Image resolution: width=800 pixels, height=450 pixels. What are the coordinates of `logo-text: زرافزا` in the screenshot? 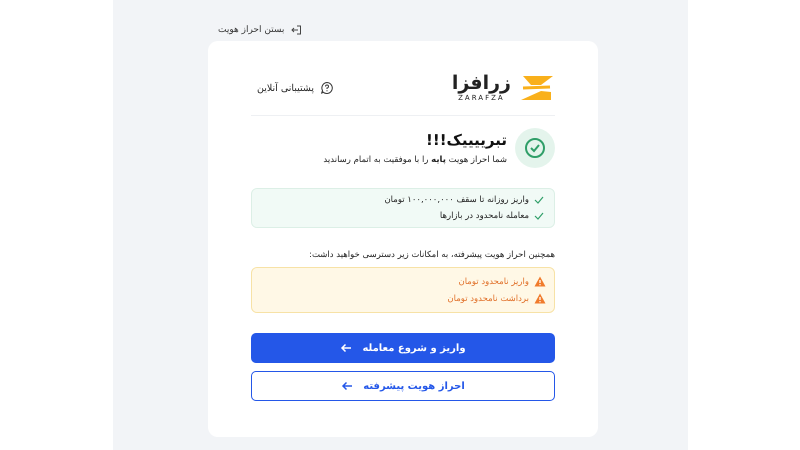 It's located at (481, 83).